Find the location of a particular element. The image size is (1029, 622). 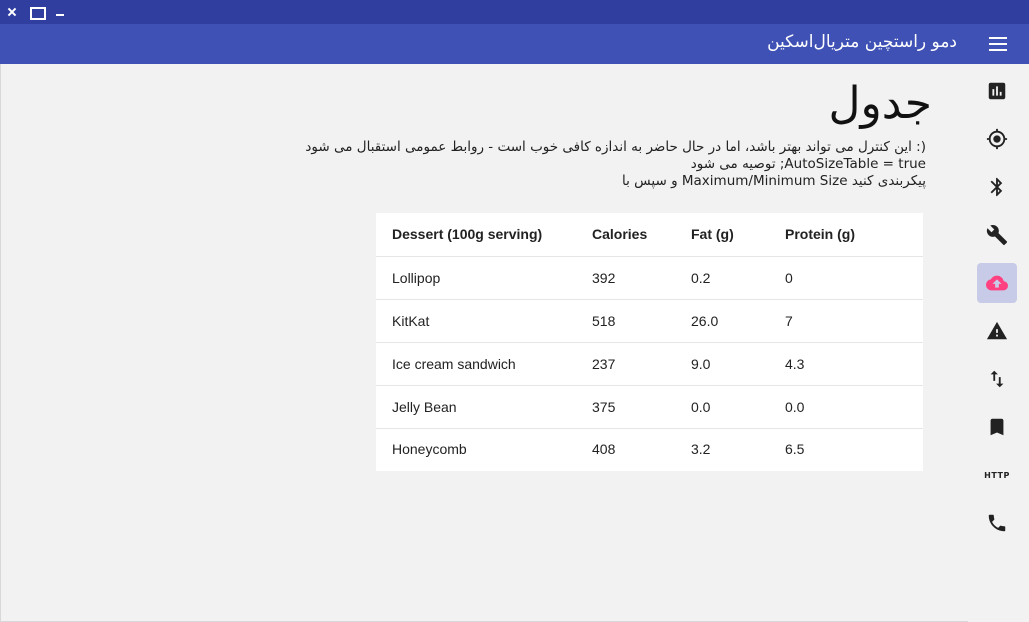

table-row: KitKat 518 26.0 7 is located at coordinates (649, 321).